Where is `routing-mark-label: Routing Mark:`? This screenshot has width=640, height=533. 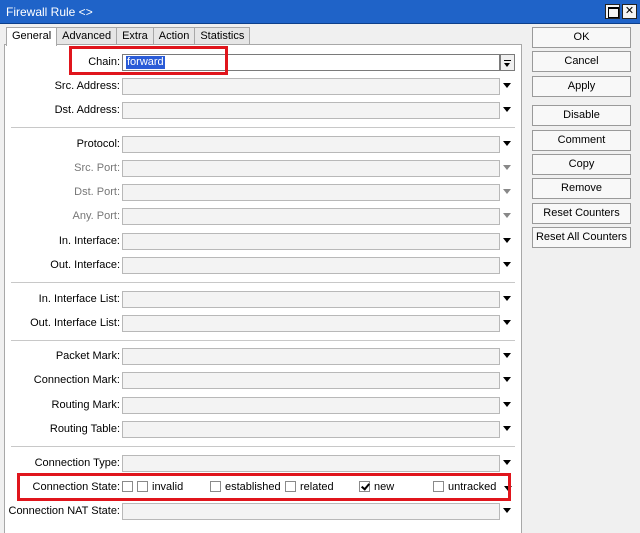
routing-mark-label: Routing Mark: is located at coordinates (85, 405).